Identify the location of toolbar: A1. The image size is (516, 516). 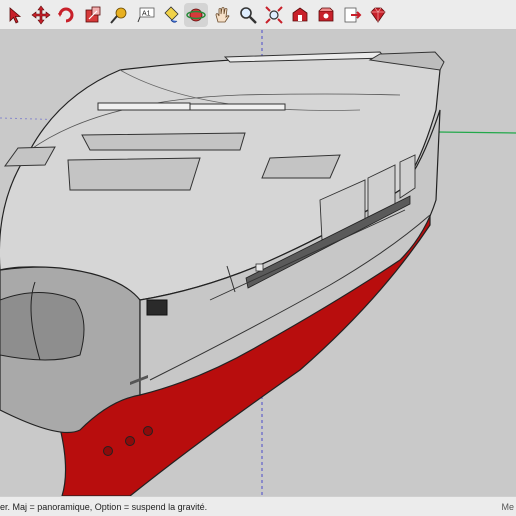
(258, 15).